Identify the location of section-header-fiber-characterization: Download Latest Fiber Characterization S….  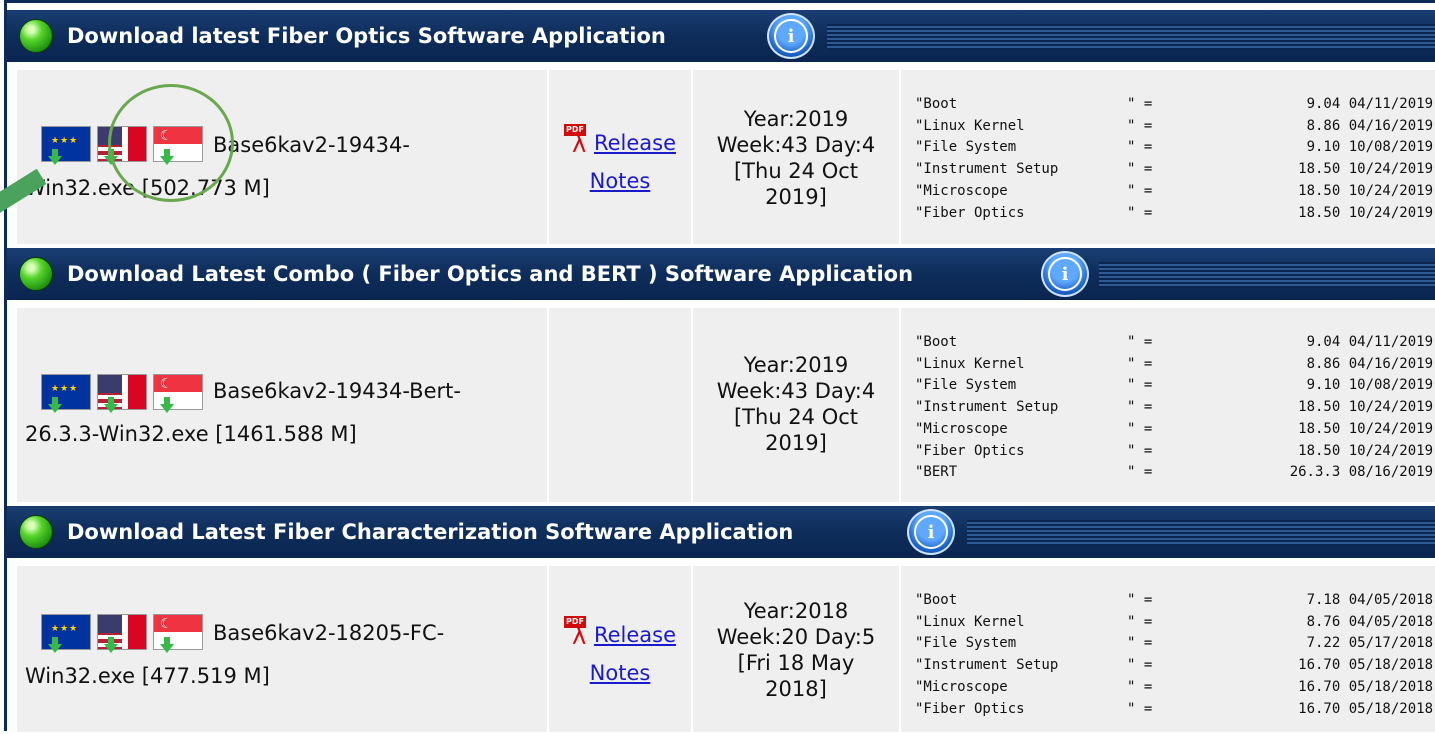
(721, 532).